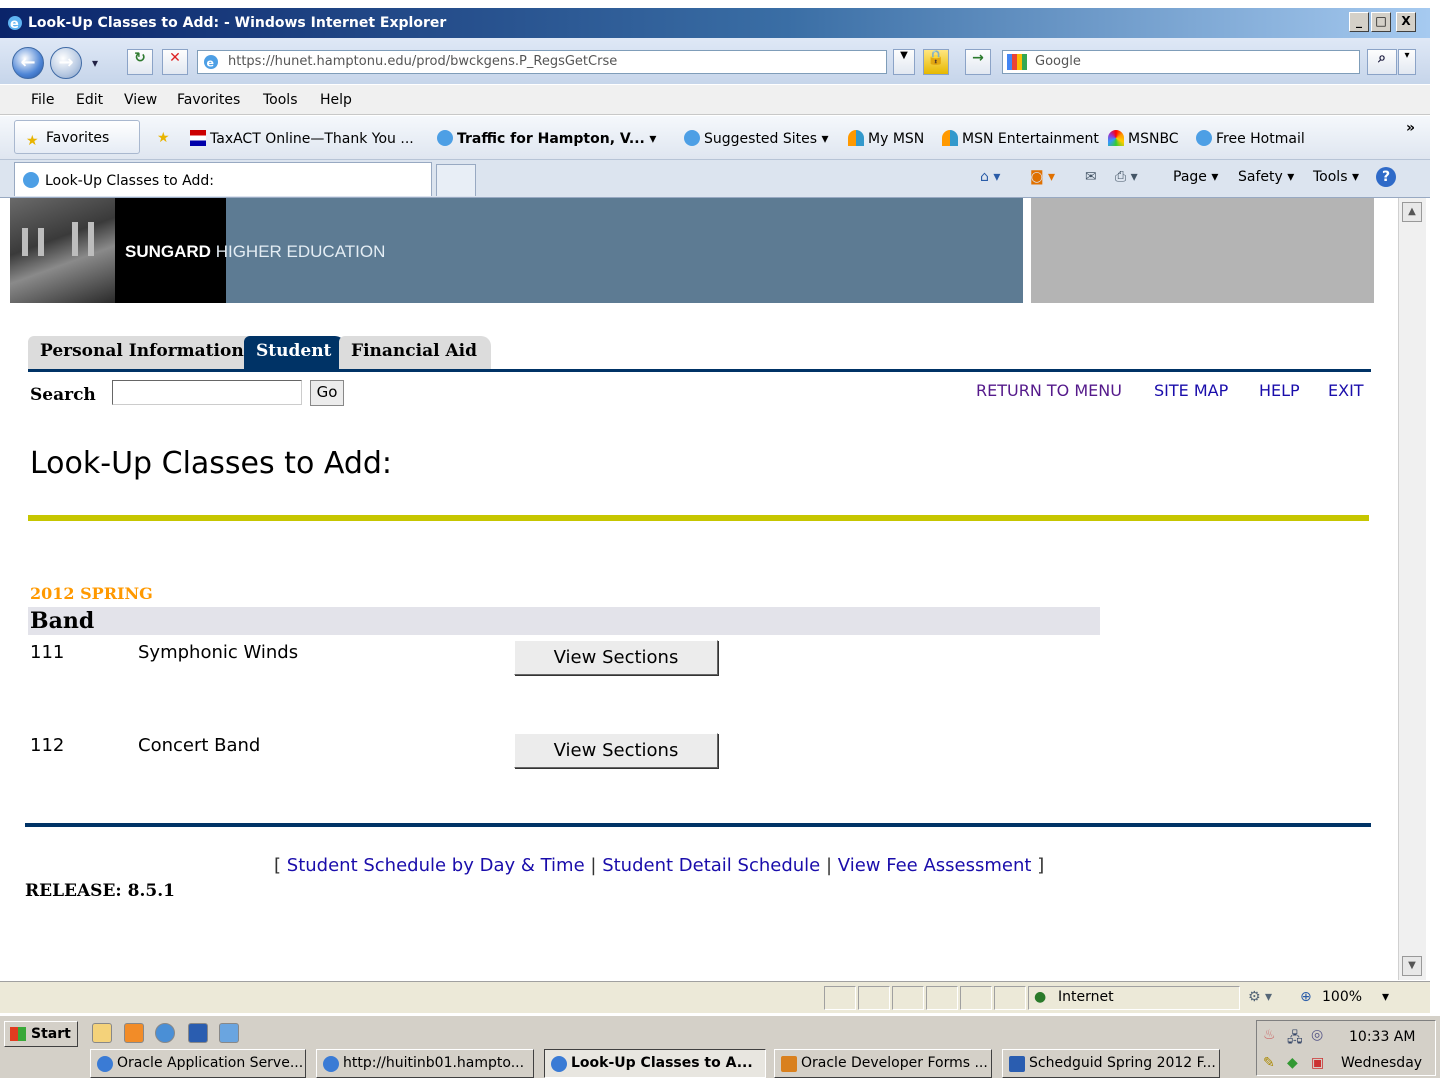  I want to click on zoom-level: 100%, so click(1342, 997).